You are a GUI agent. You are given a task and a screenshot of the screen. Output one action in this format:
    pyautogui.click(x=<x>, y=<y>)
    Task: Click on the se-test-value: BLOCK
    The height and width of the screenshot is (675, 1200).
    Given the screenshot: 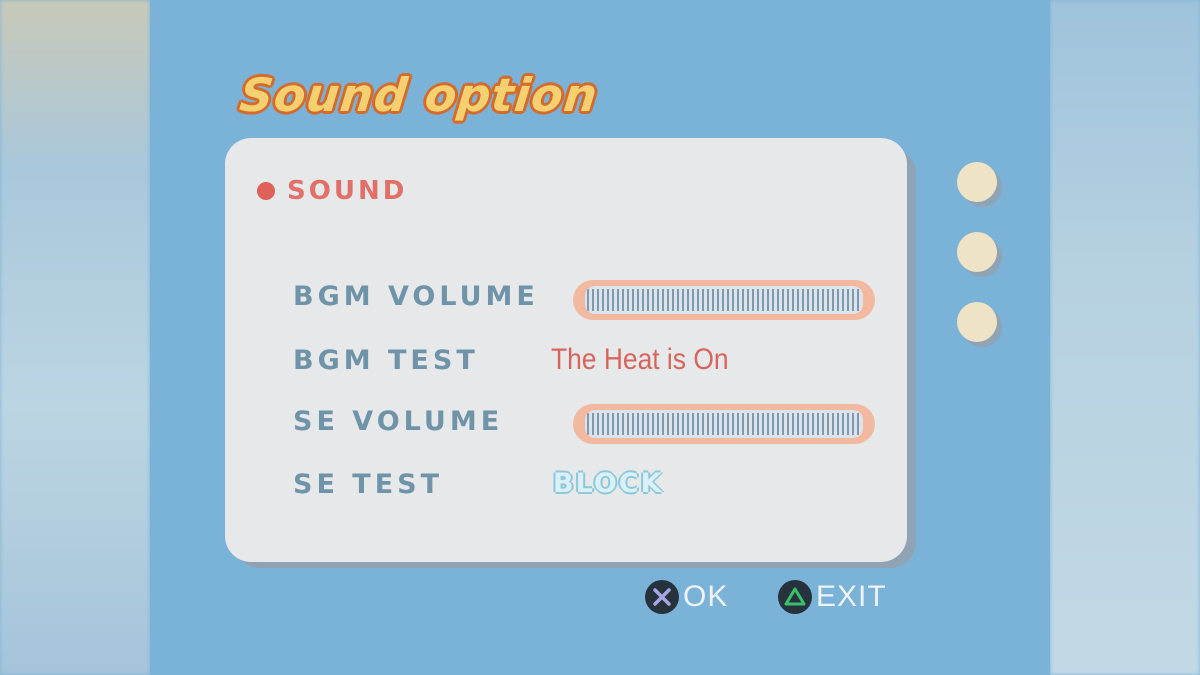 What is the action you would take?
    pyautogui.click(x=608, y=483)
    